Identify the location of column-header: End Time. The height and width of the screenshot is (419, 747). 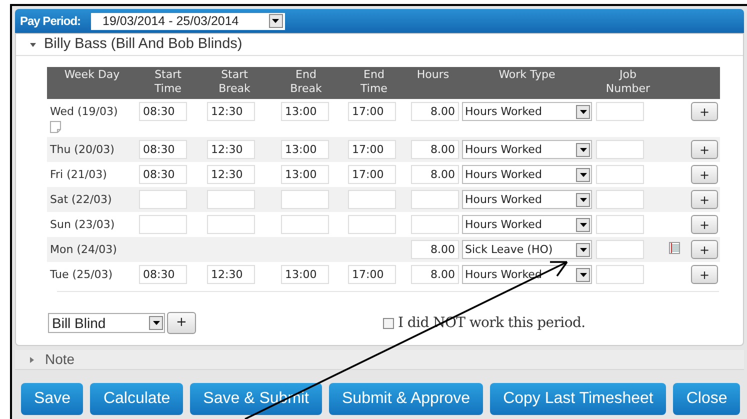
(374, 82).